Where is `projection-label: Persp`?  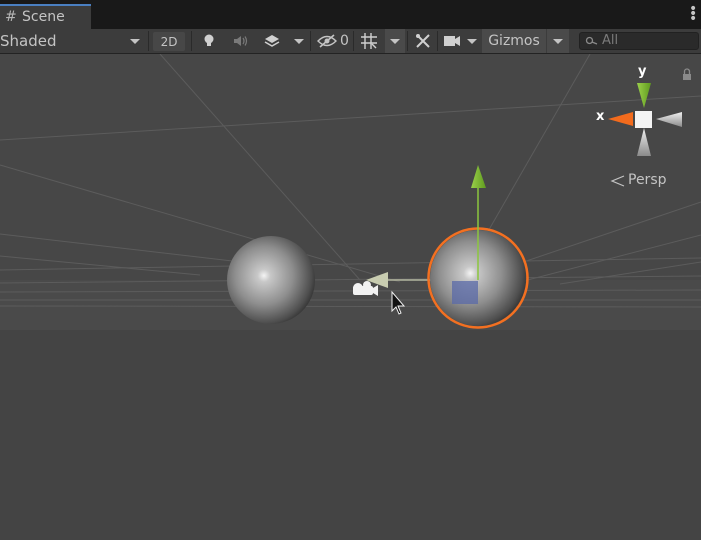
projection-label: Persp is located at coordinates (647, 180).